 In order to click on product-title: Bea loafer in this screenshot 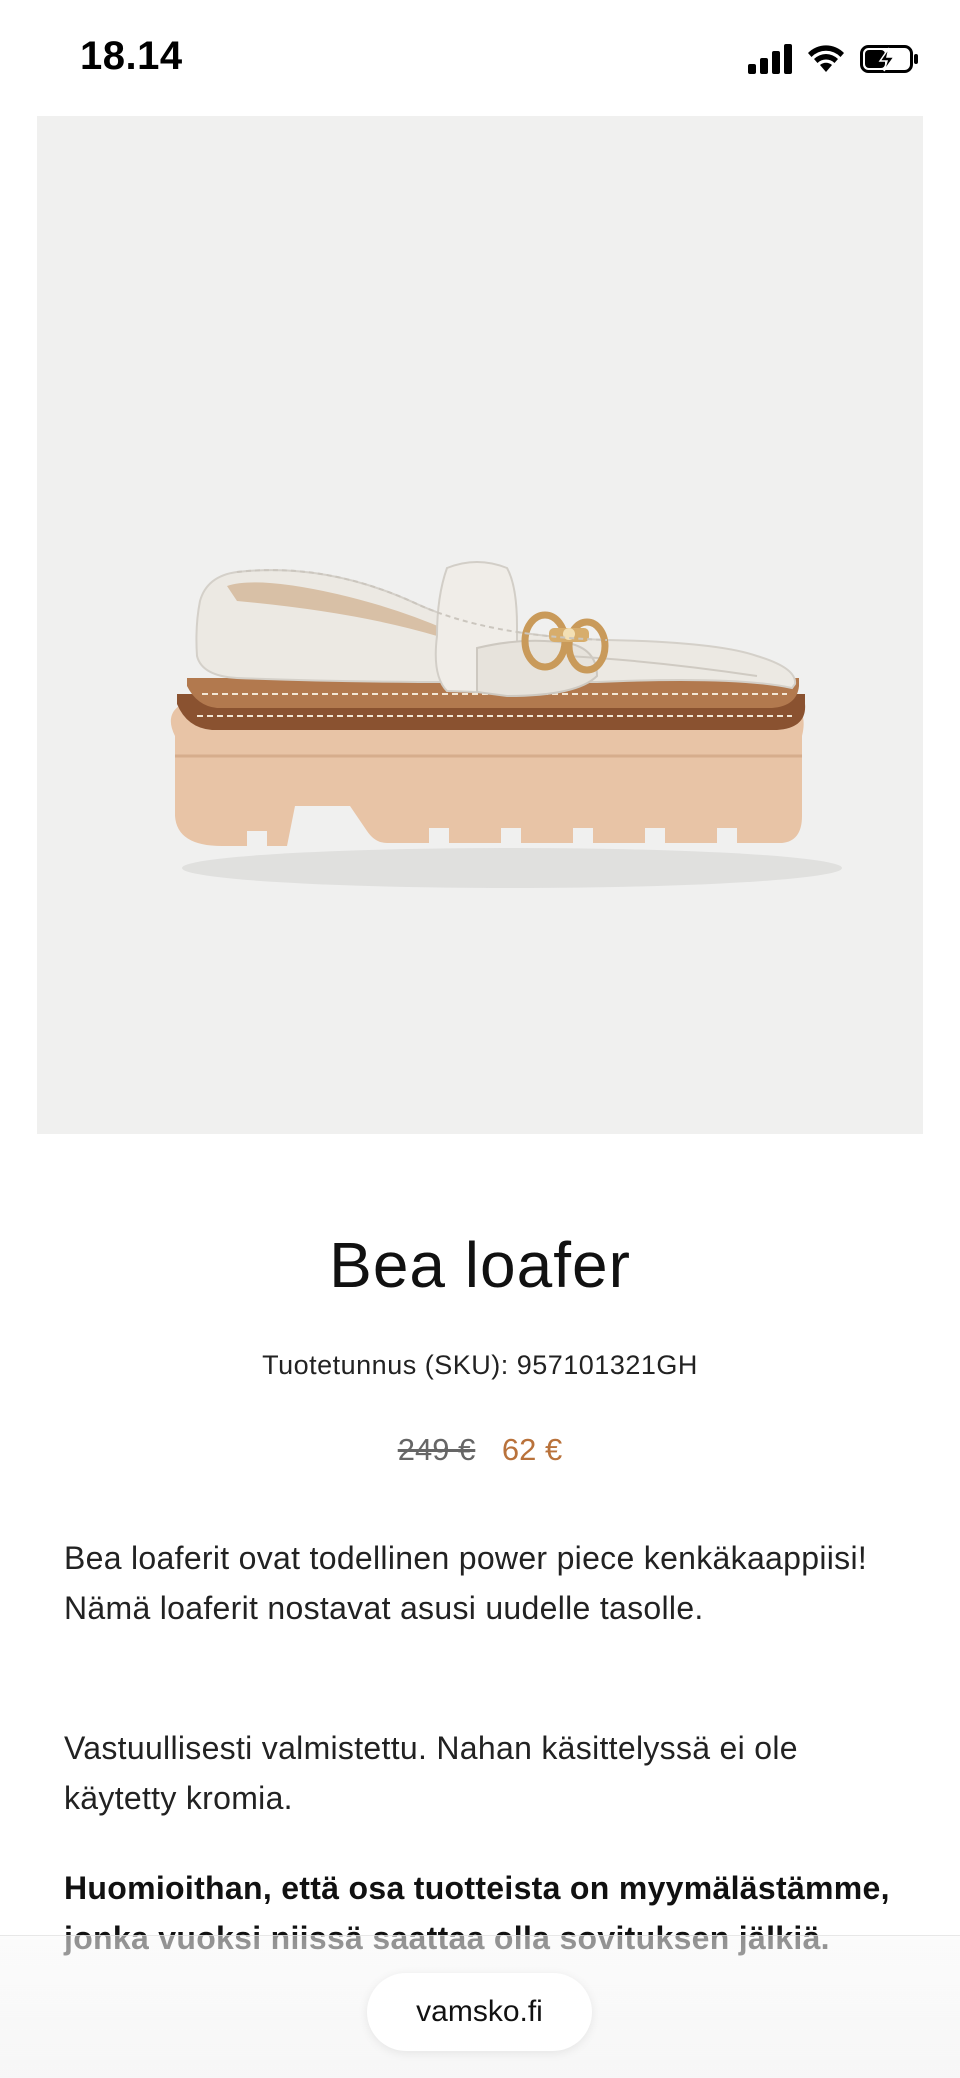, I will do `click(480, 1265)`.